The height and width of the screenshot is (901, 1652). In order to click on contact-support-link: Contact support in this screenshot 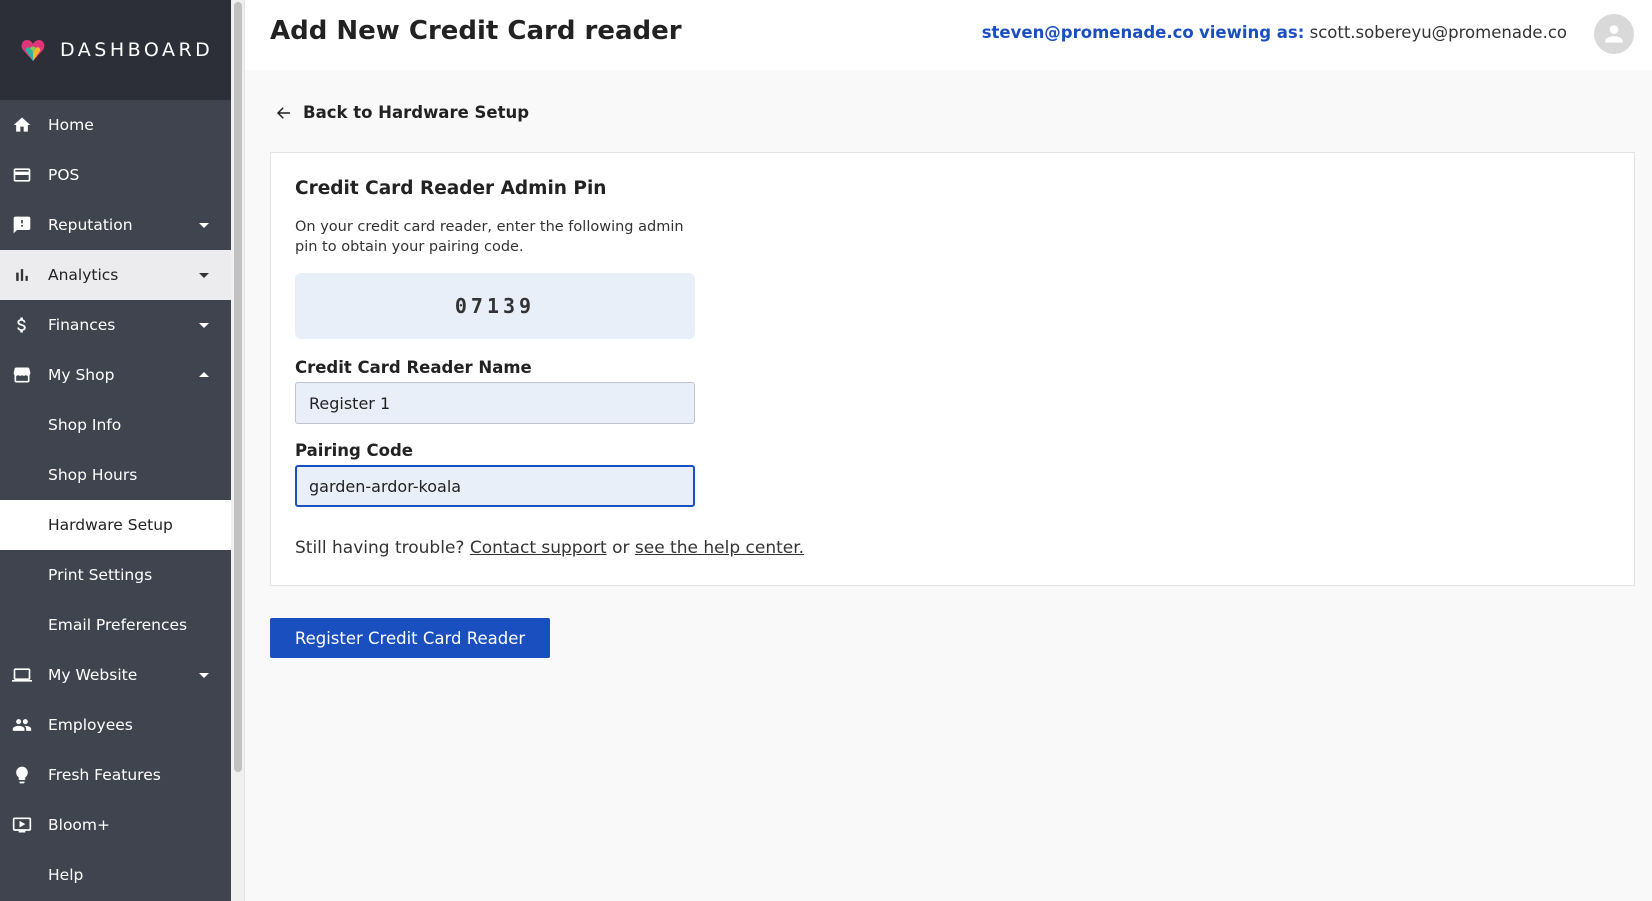, I will do `click(538, 548)`.